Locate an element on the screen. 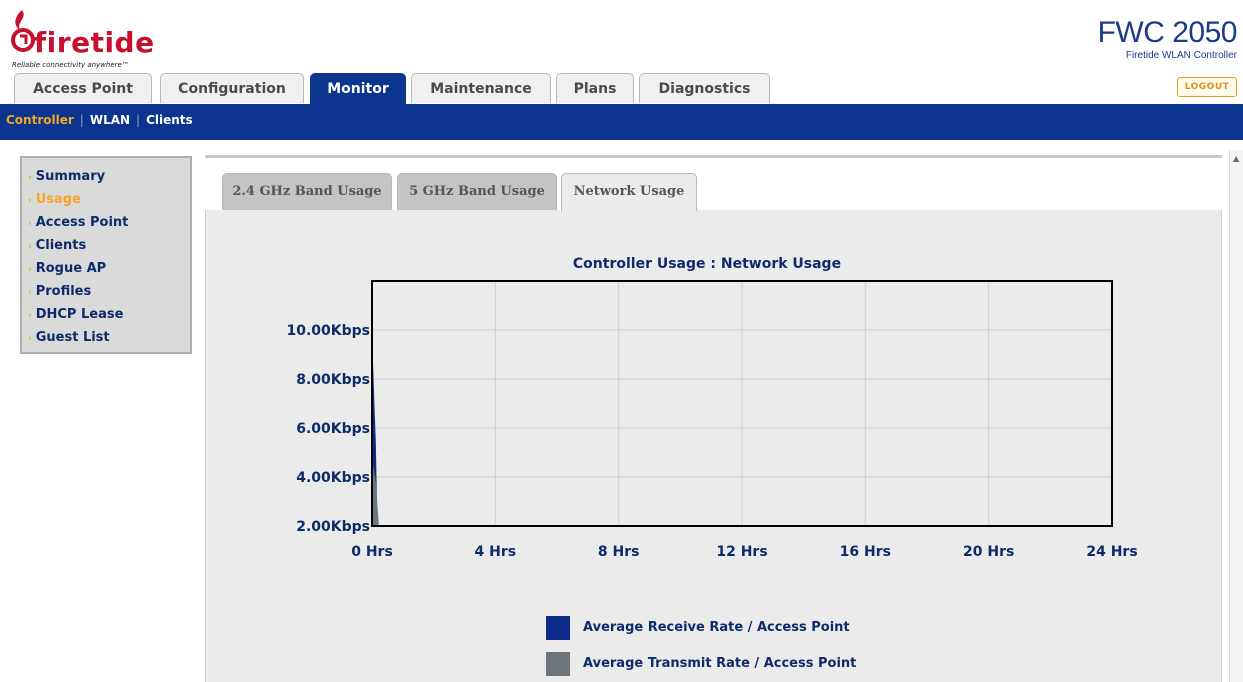  x-tick-label: 20 Hrs is located at coordinates (988, 552).